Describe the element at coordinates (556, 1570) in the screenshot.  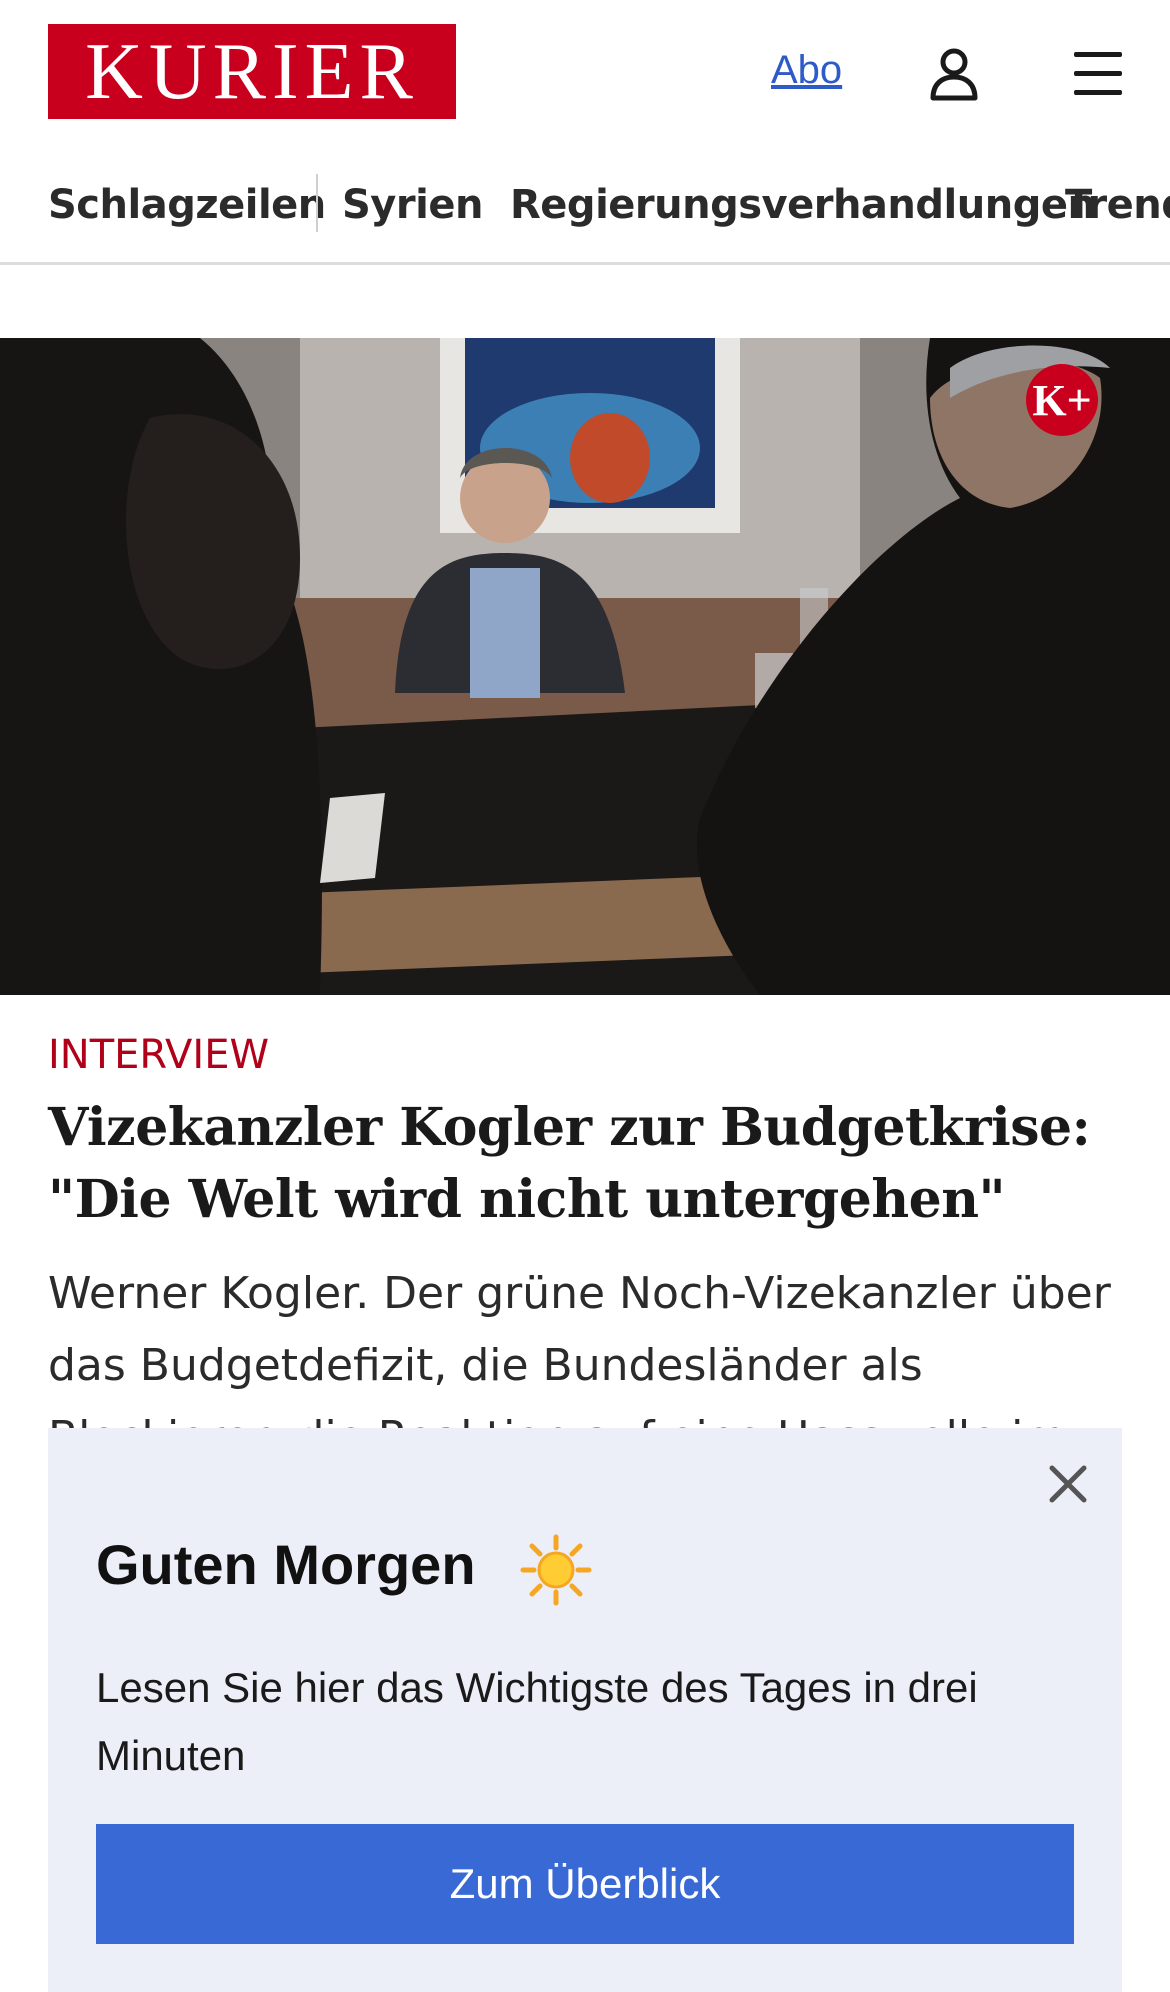
I see `sun-icon` at that location.